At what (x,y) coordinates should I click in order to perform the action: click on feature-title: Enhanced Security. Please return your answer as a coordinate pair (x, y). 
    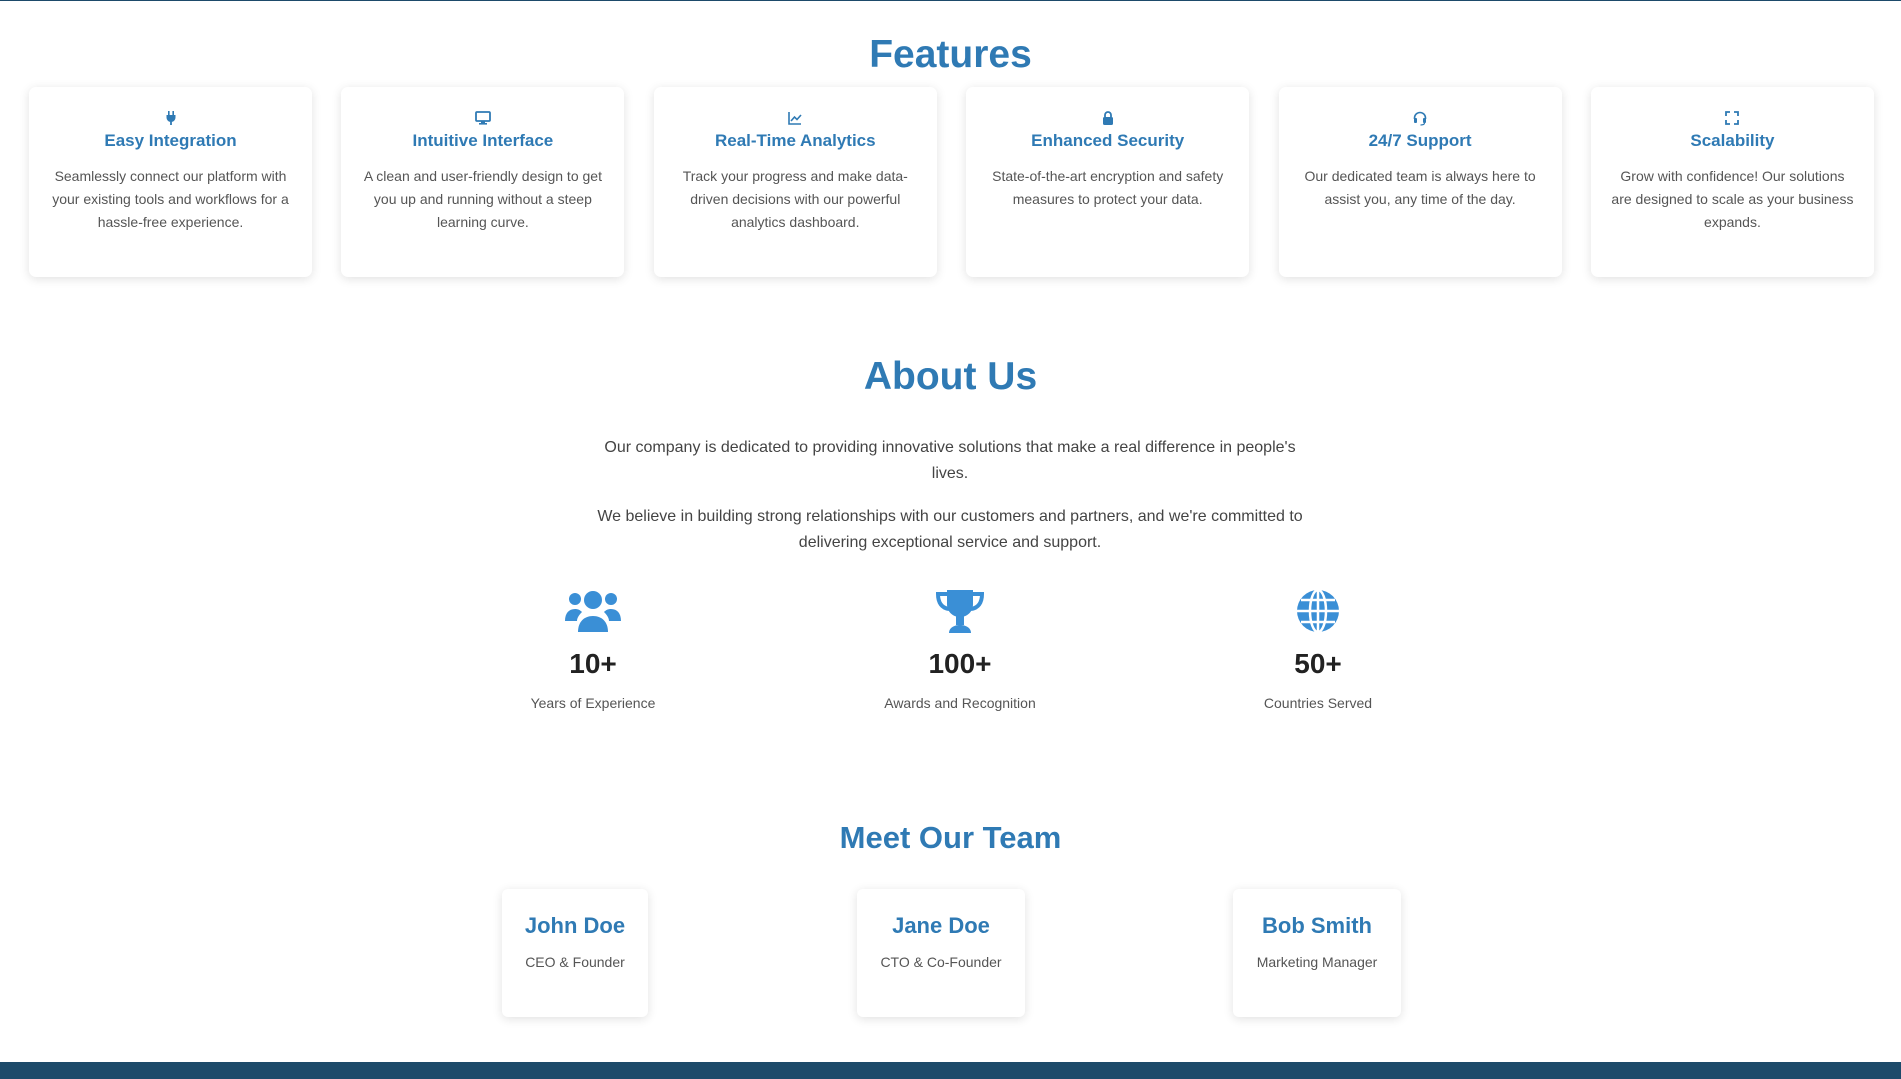
    Looking at the image, I should click on (1108, 140).